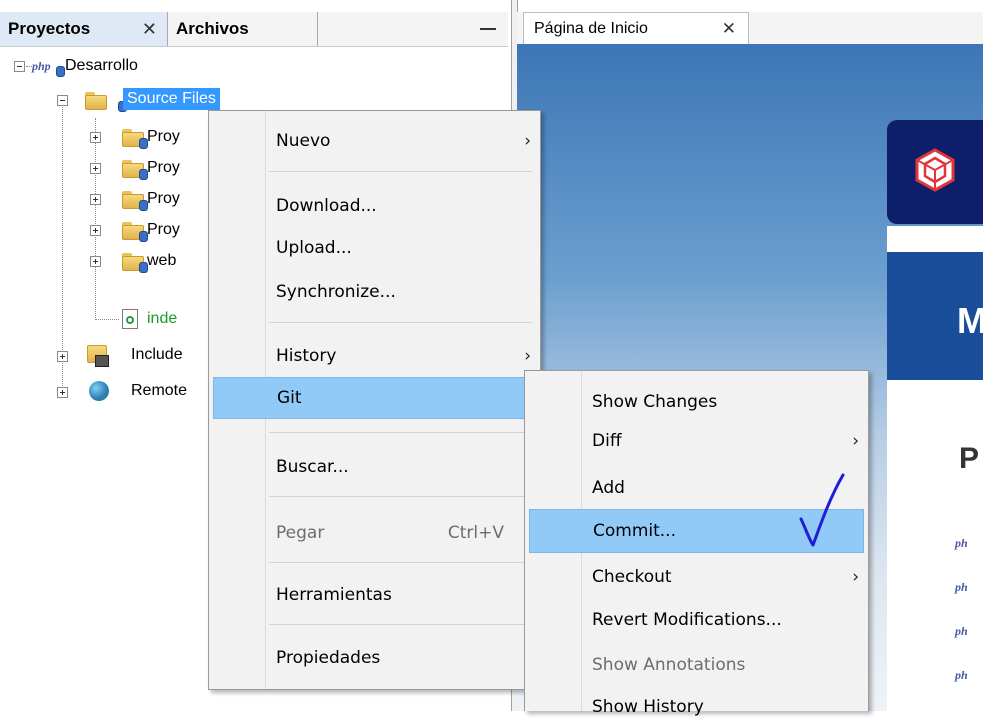 The image size is (983, 725). I want to click on tab-pagina-de-inicio: Página de Inicio ✕, so click(636, 28).